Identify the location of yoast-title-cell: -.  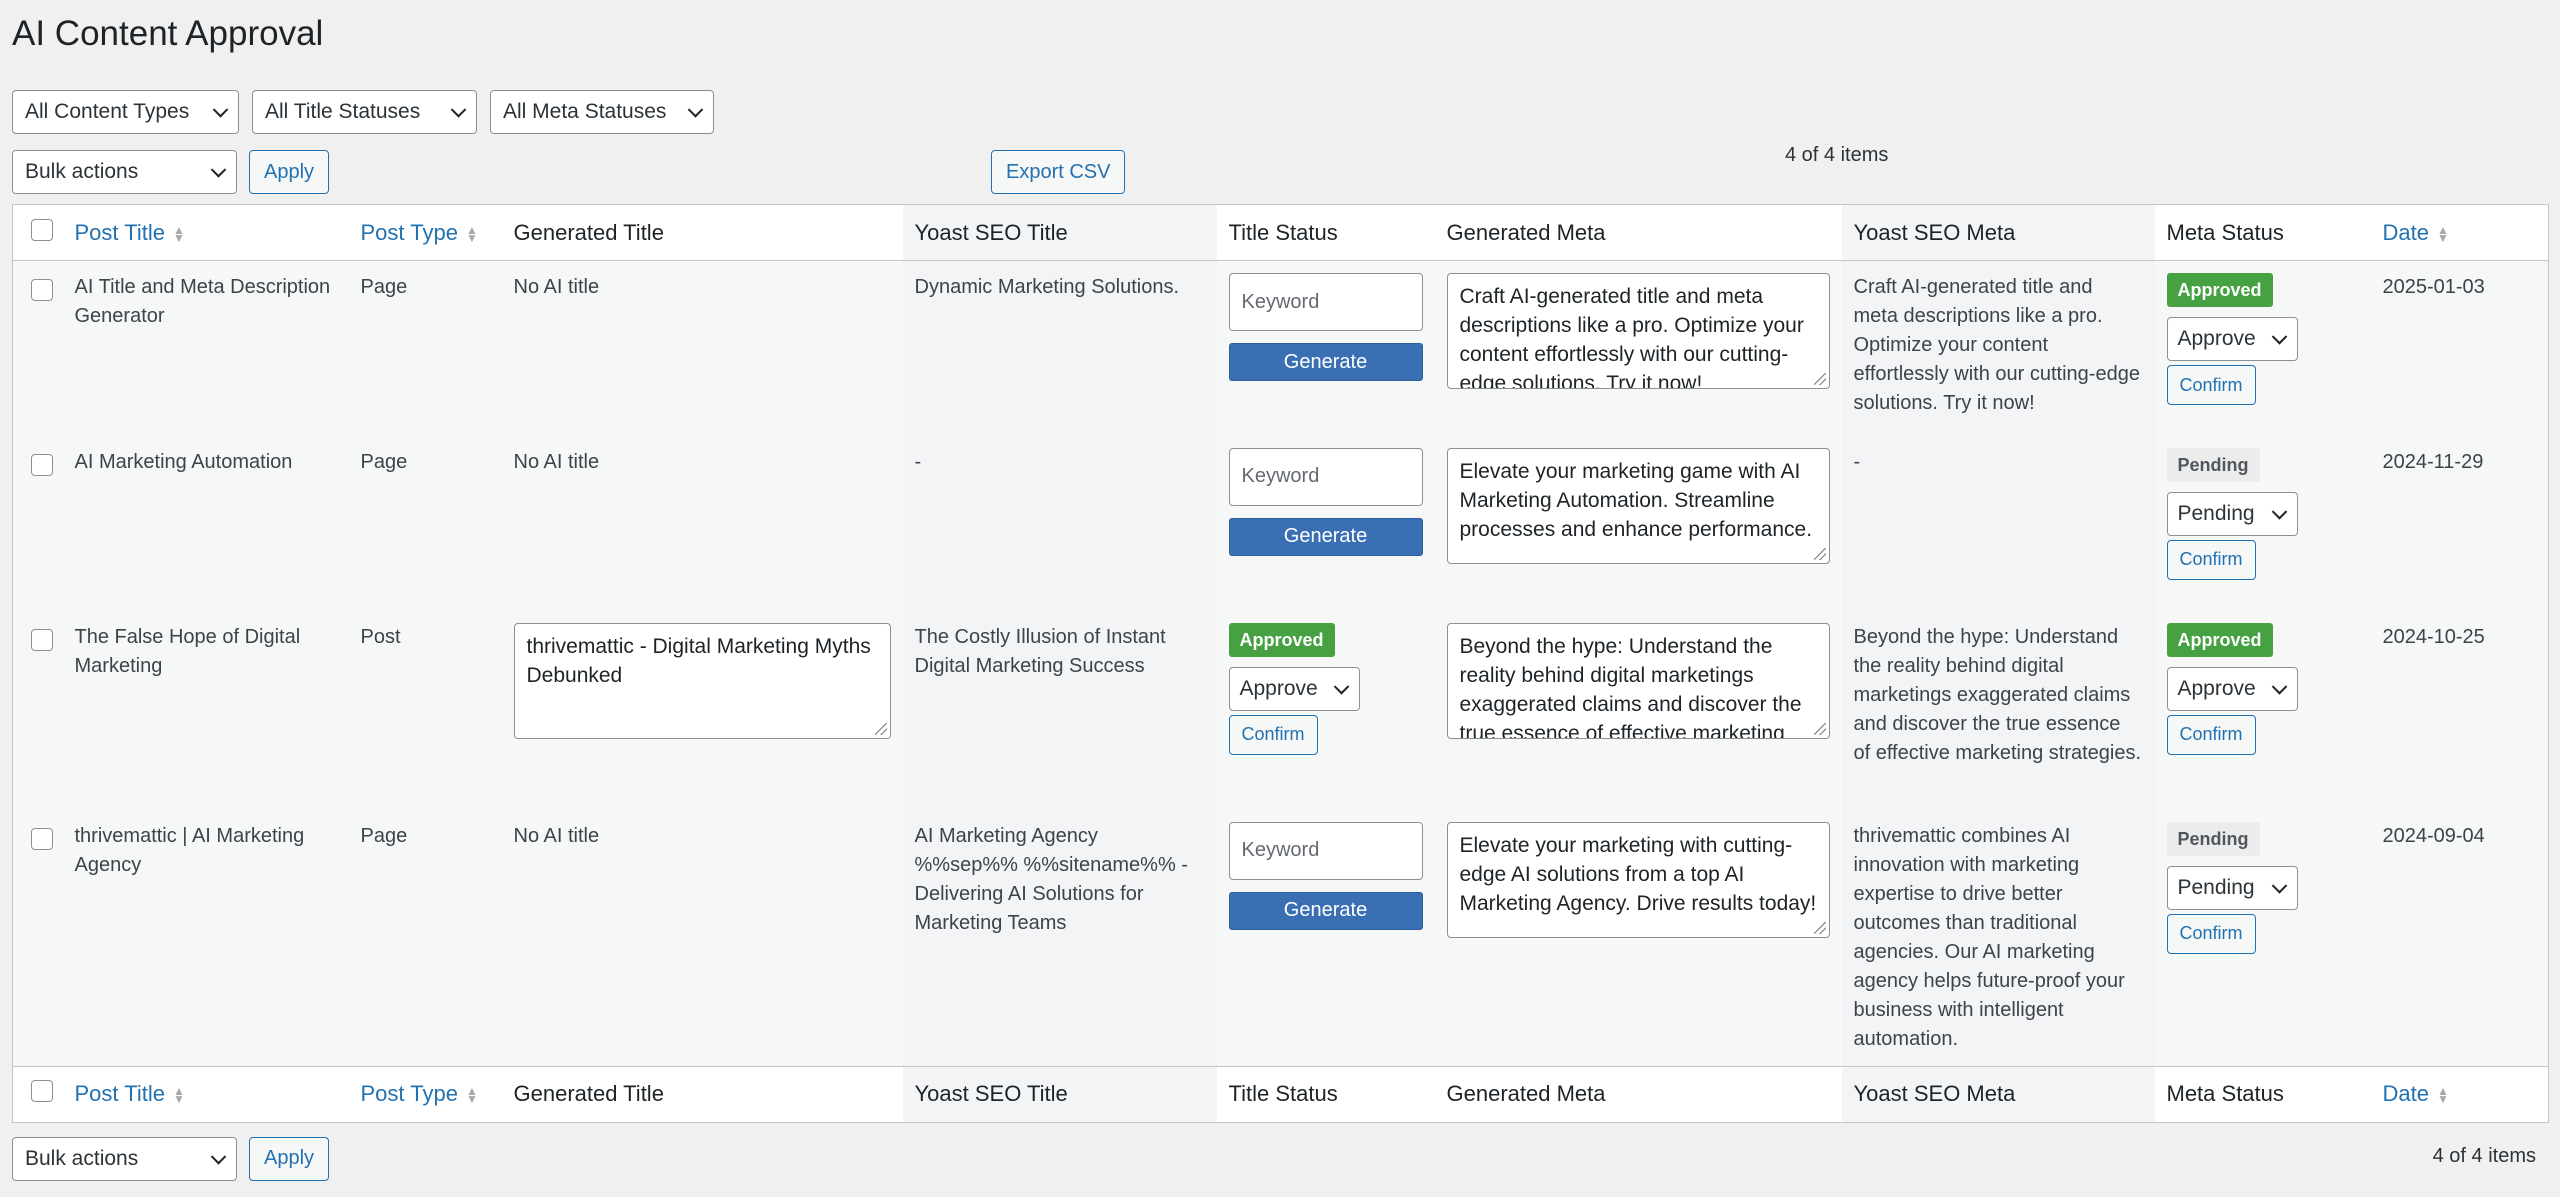
(1059, 523).